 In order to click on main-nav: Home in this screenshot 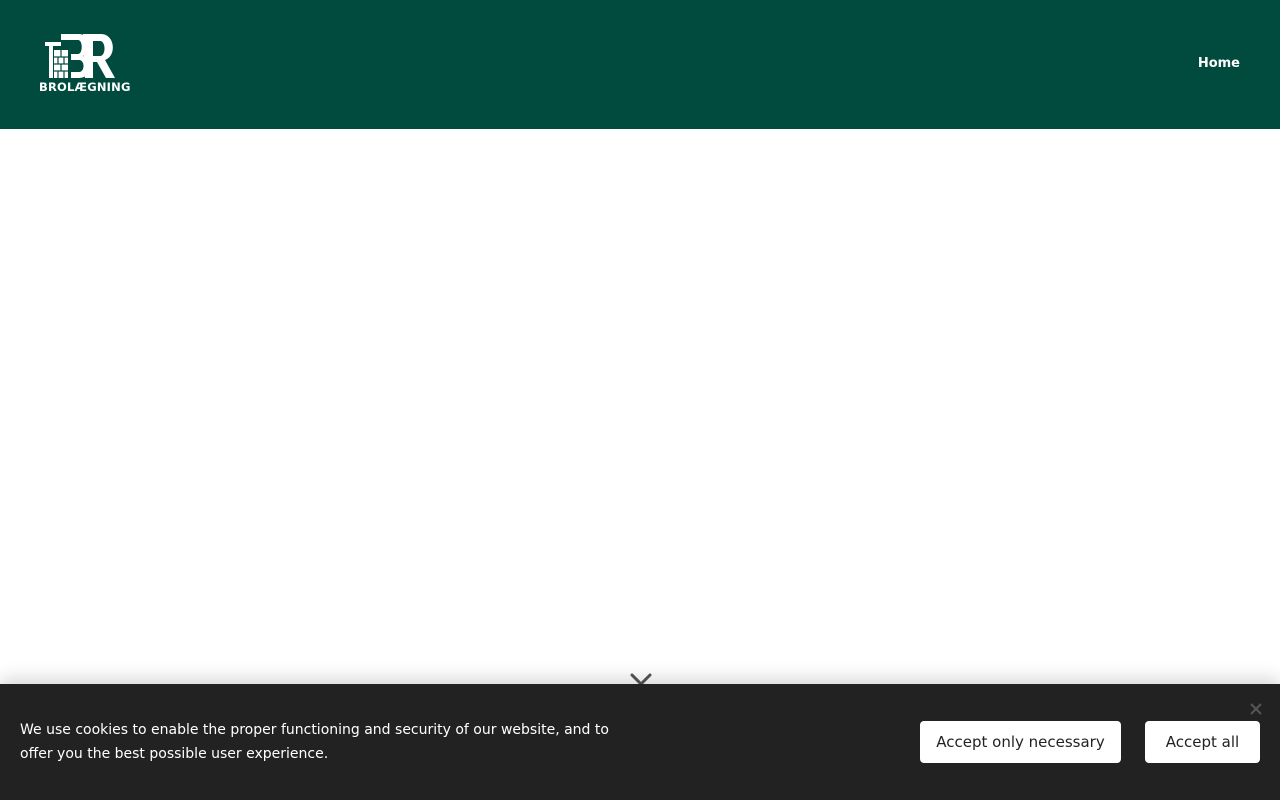, I will do `click(1219, 64)`.